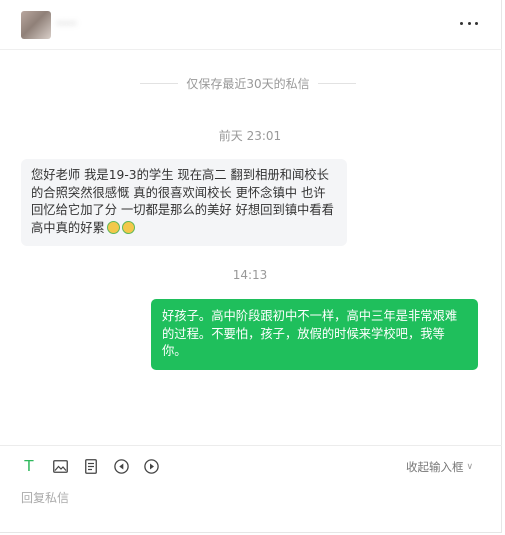 Image resolution: width=505 pixels, height=535 pixels. I want to click on collapse-input-button: 收起输入框 ∨, so click(439, 467).